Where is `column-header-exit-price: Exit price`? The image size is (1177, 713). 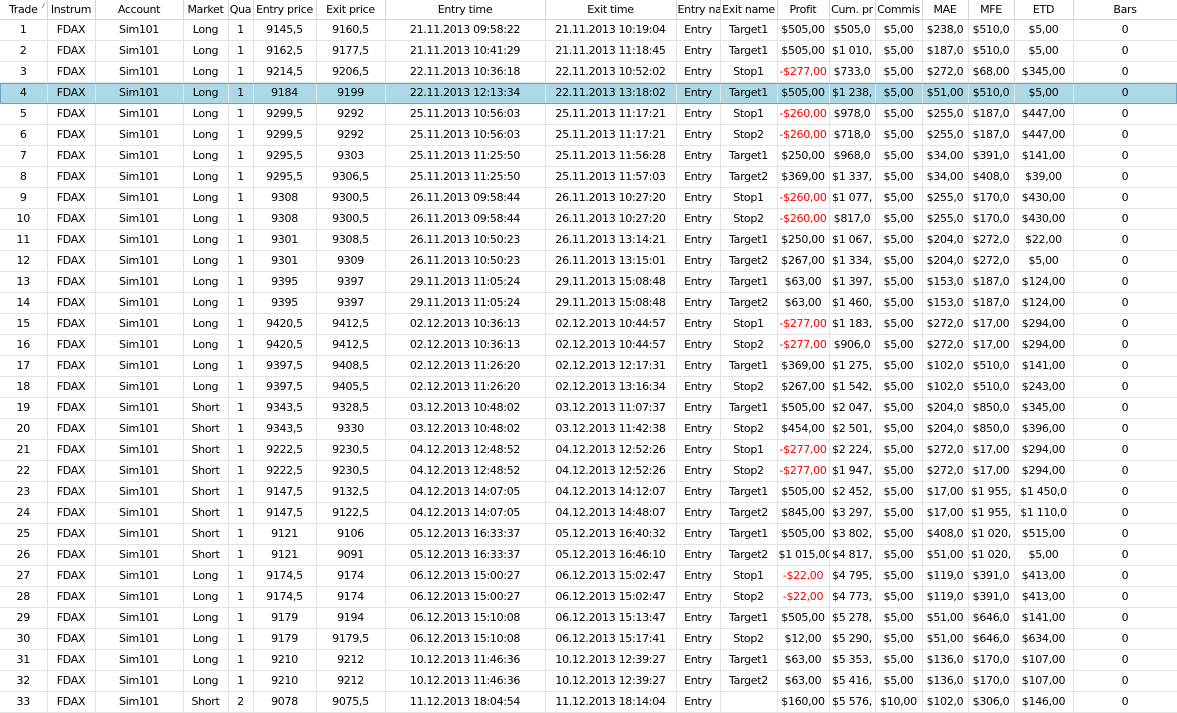 column-header-exit-price: Exit price is located at coordinates (351, 10).